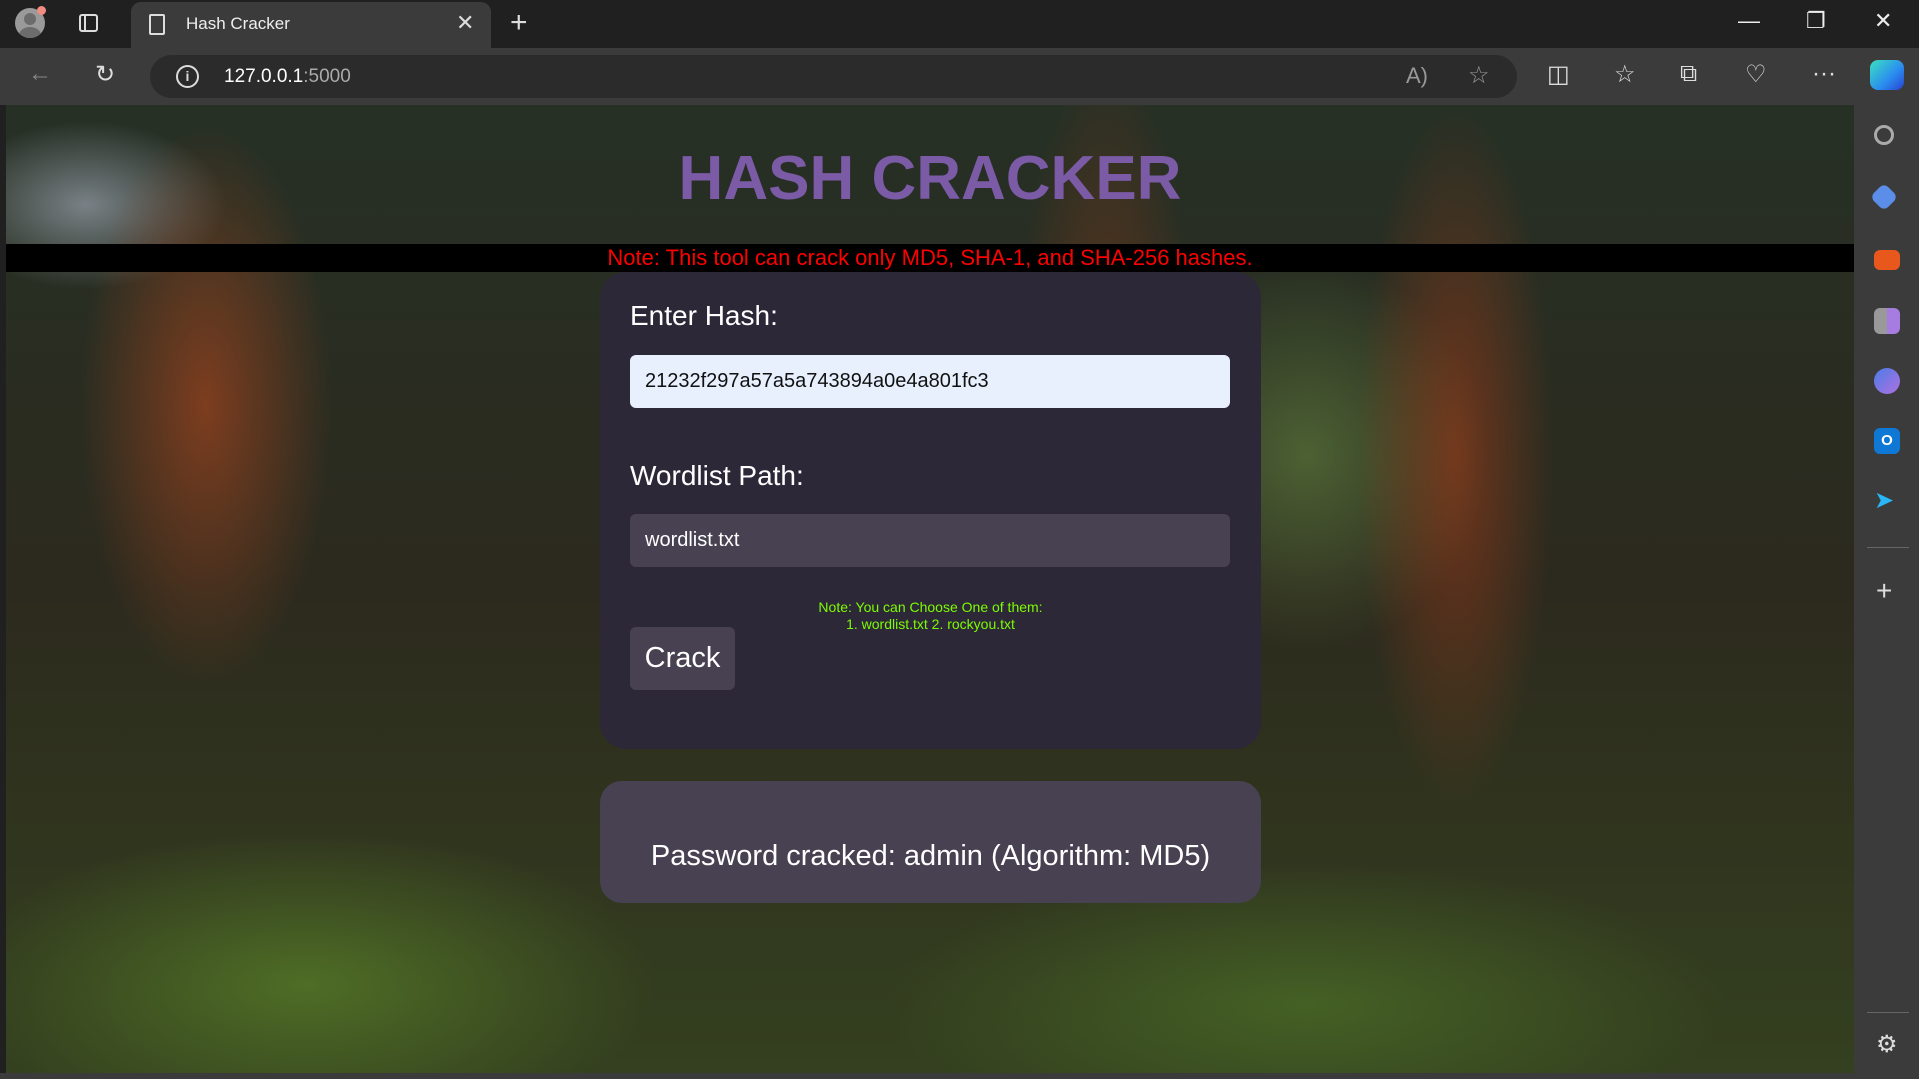  What do you see at coordinates (157, 24) in the screenshot?
I see `page-icon` at bounding box center [157, 24].